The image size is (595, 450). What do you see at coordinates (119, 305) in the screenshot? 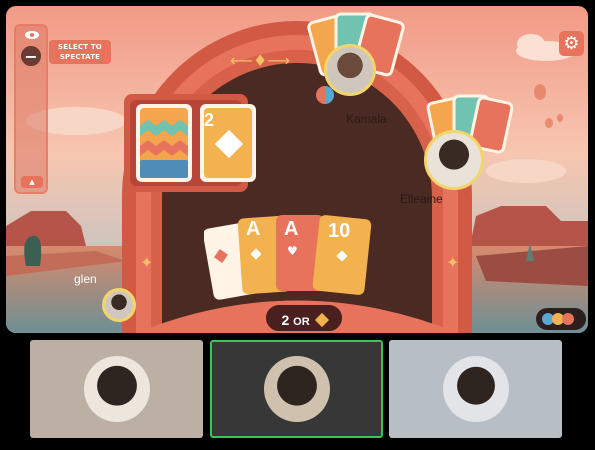
I see `glen-avatar` at bounding box center [119, 305].